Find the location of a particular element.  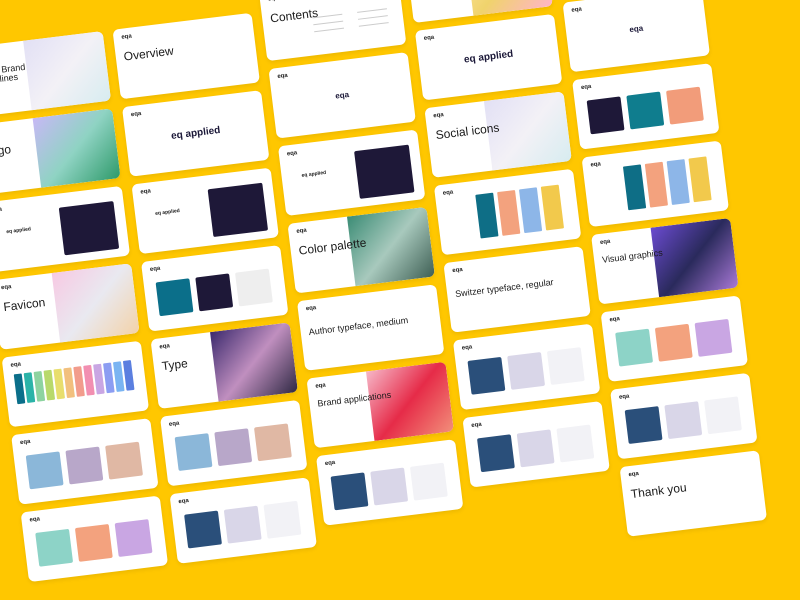

slide-card: Author typeface, medium eqa is located at coordinates (370, 327).